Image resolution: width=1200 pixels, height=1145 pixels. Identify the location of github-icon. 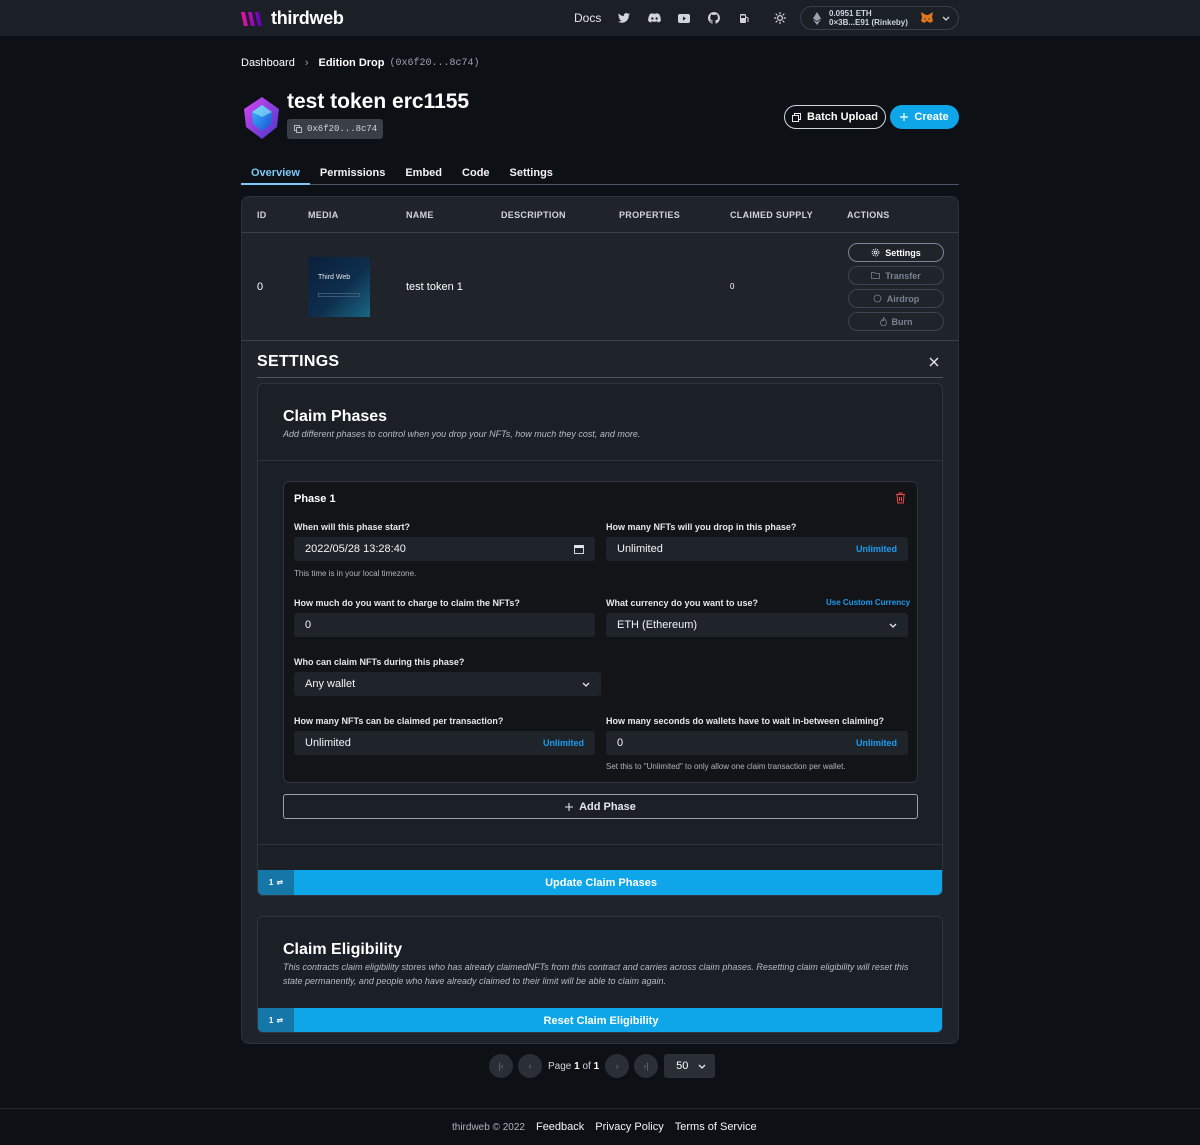
(714, 18).